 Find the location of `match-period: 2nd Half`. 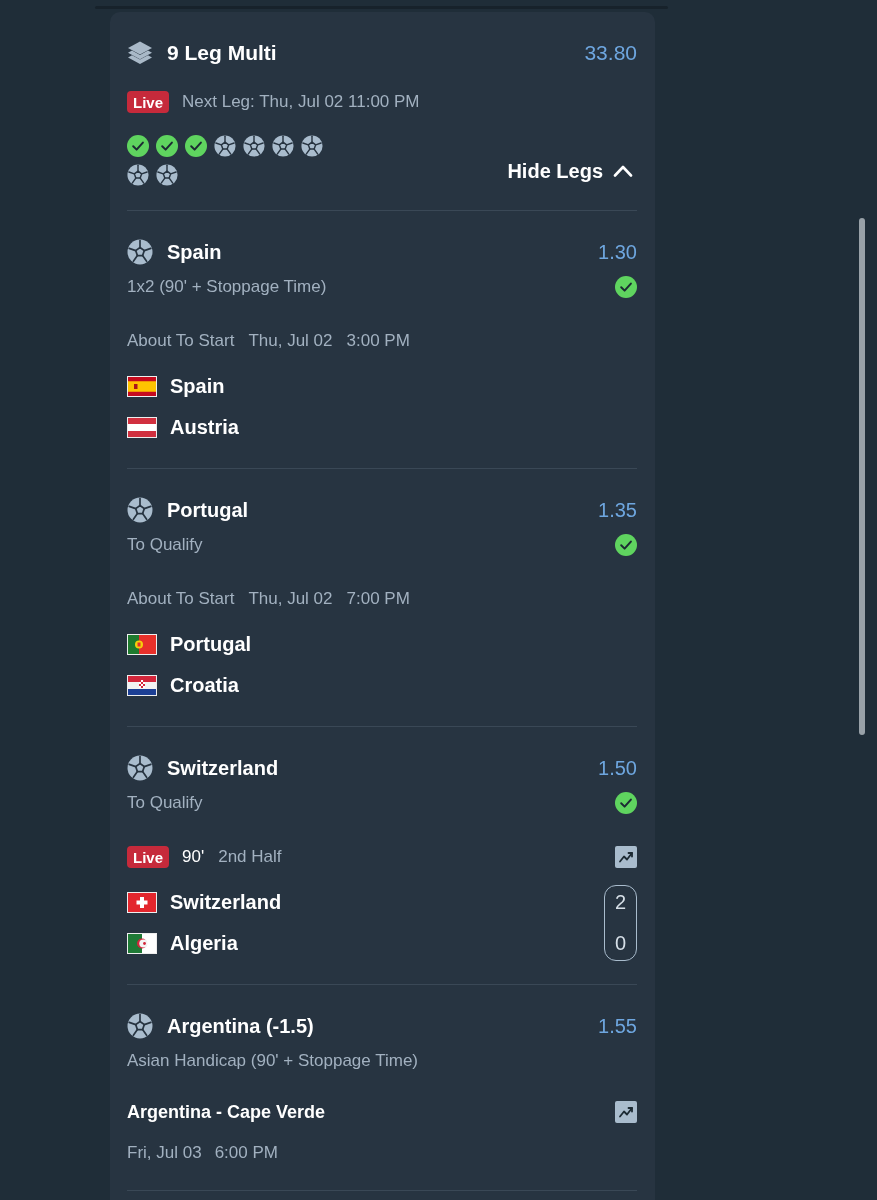

match-period: 2nd Half is located at coordinates (250, 857).